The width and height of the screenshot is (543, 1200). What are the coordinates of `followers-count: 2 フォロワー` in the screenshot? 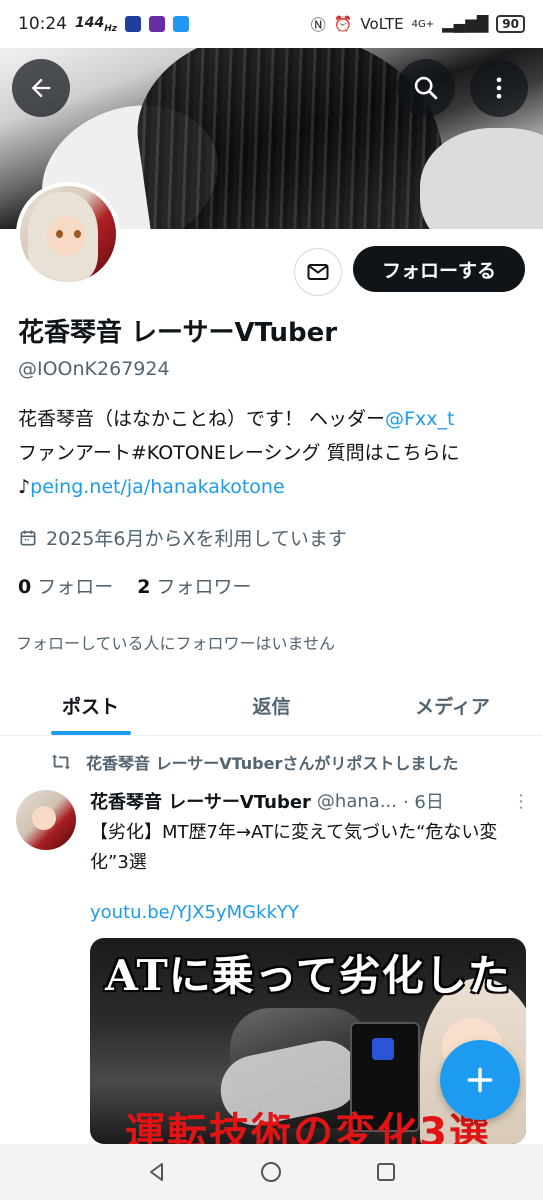 It's located at (194, 585).